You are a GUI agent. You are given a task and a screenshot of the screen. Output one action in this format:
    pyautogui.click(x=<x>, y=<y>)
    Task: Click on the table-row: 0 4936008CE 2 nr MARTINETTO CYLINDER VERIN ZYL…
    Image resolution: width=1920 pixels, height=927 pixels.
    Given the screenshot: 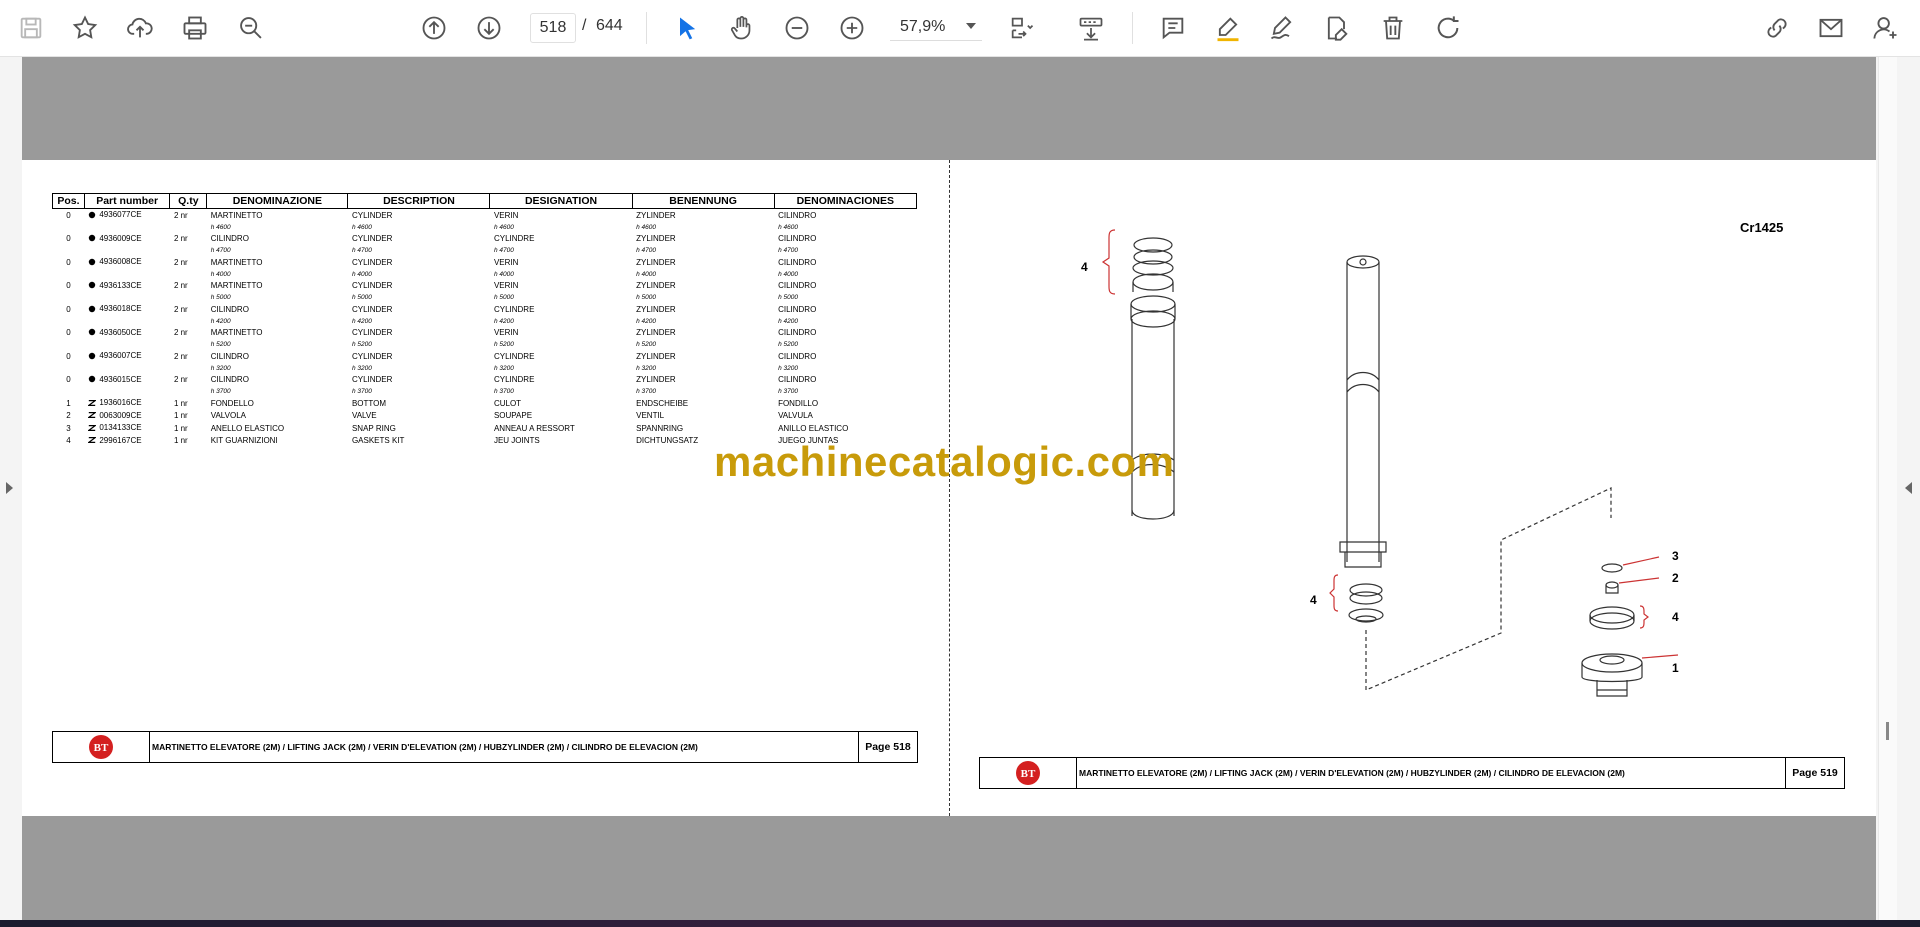 What is the action you would take?
    pyautogui.click(x=485, y=262)
    